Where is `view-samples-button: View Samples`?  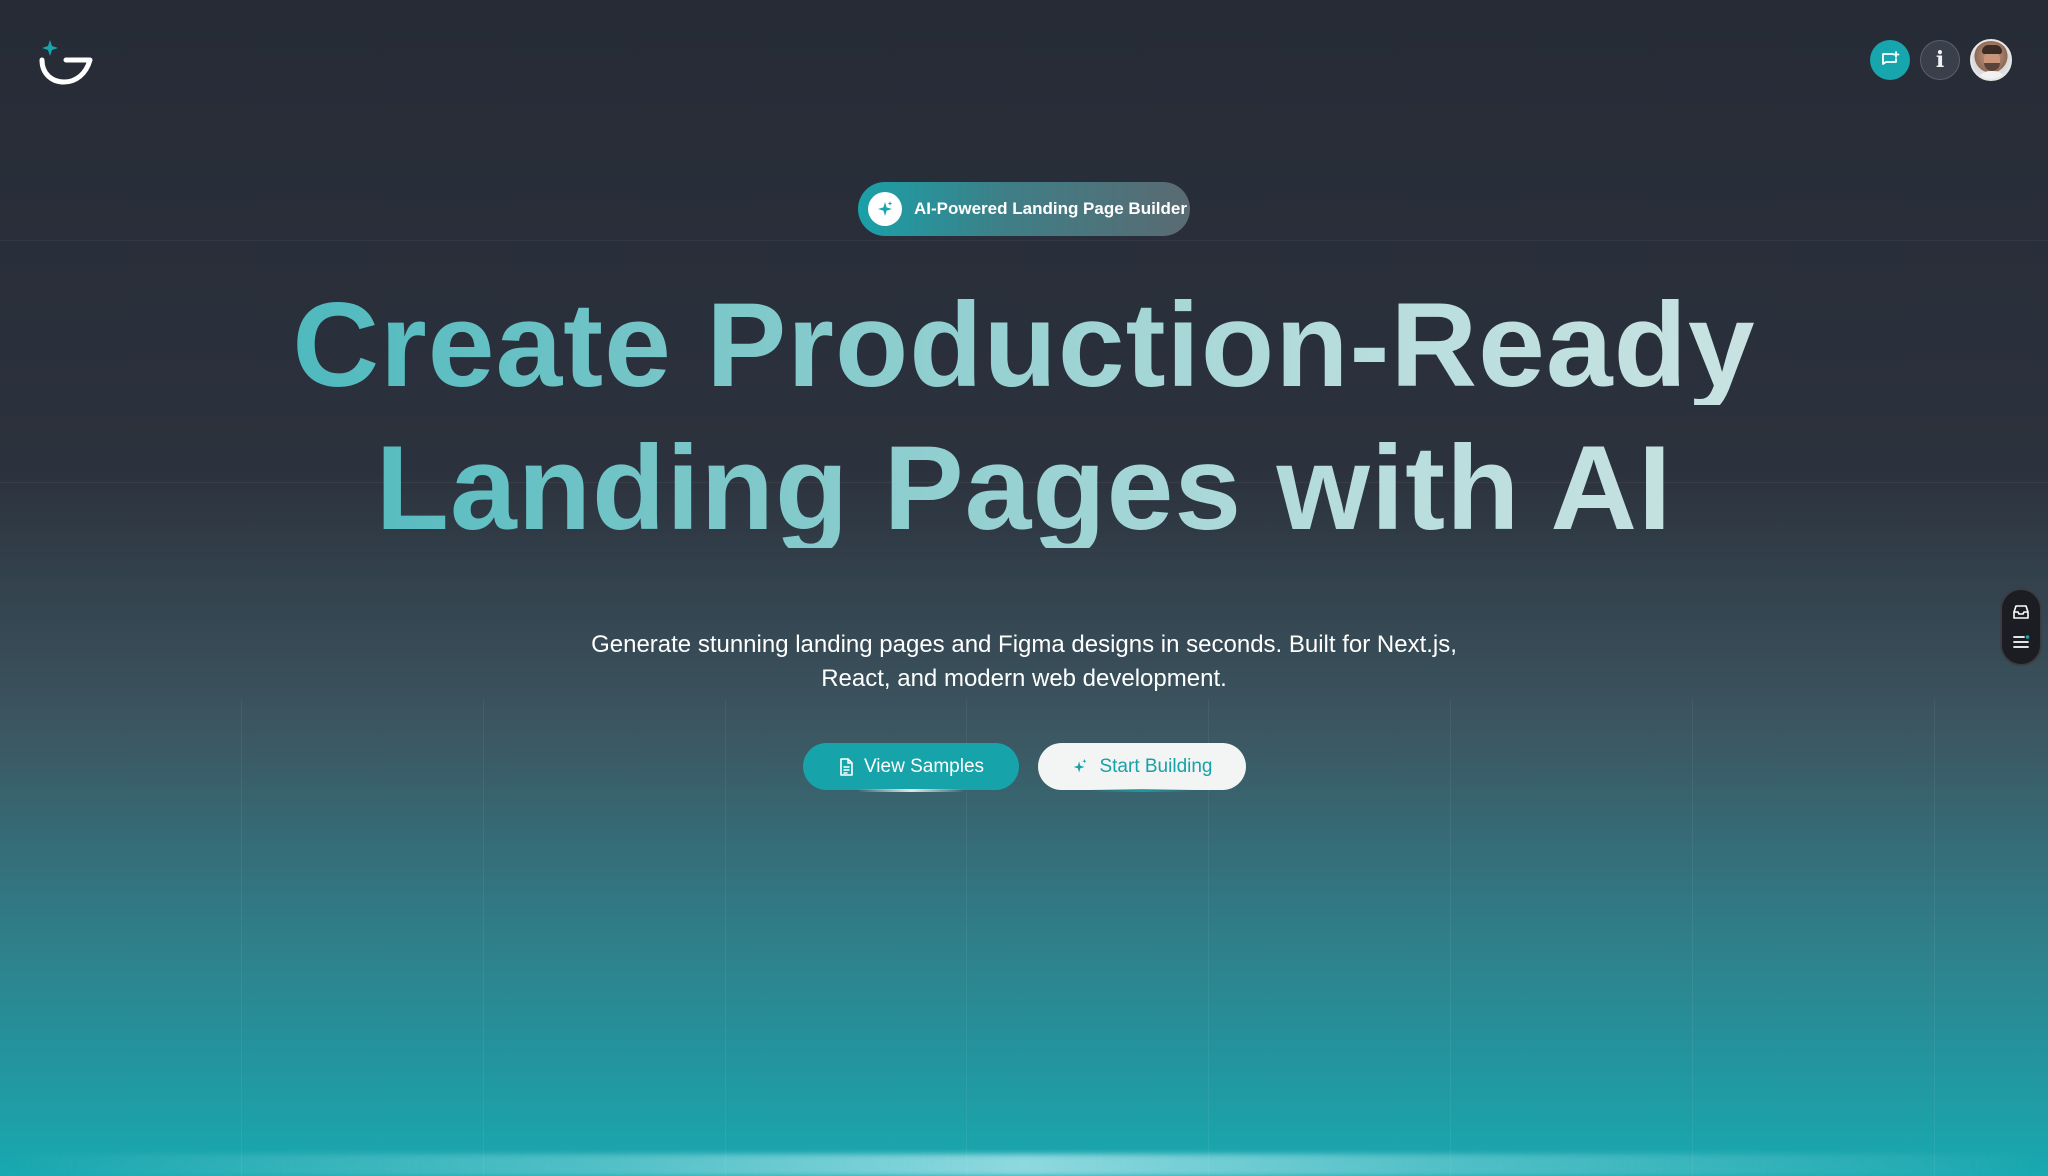
view-samples-button: View Samples is located at coordinates (911, 767).